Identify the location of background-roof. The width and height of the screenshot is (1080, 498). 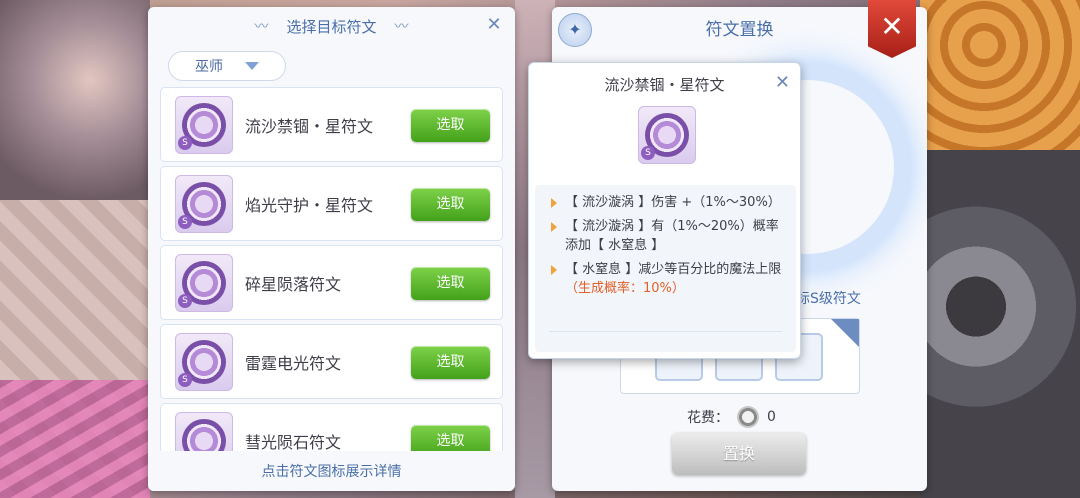
(1000, 75).